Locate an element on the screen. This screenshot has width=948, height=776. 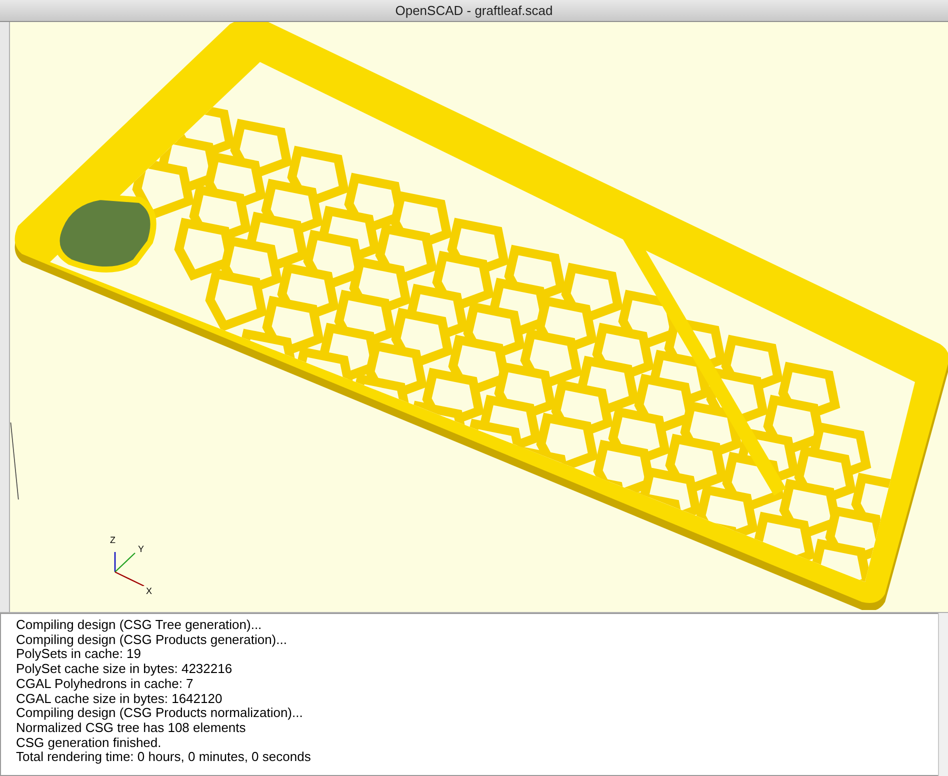
console-line: CGAL Polyhedrons in cache: 7 is located at coordinates (105, 684).